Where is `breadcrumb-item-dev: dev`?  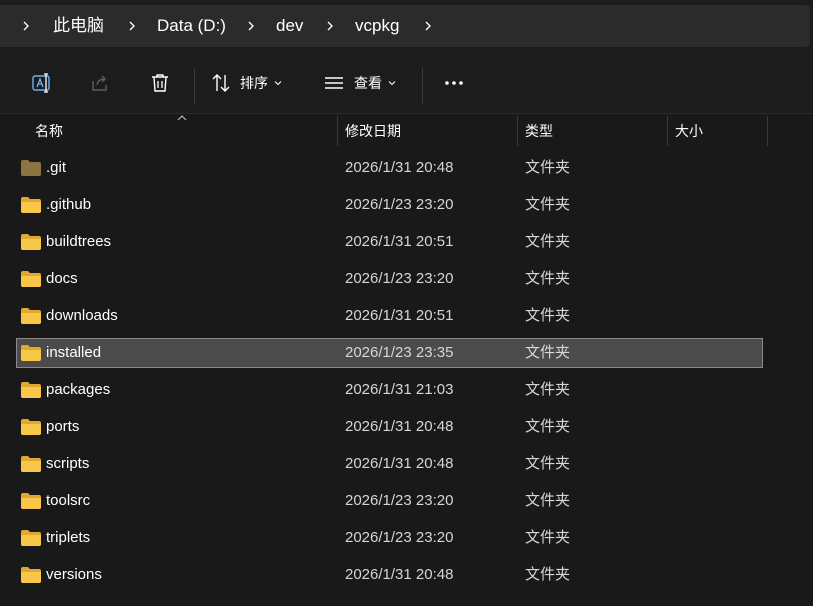
breadcrumb-item-dev: dev is located at coordinates (289, 26).